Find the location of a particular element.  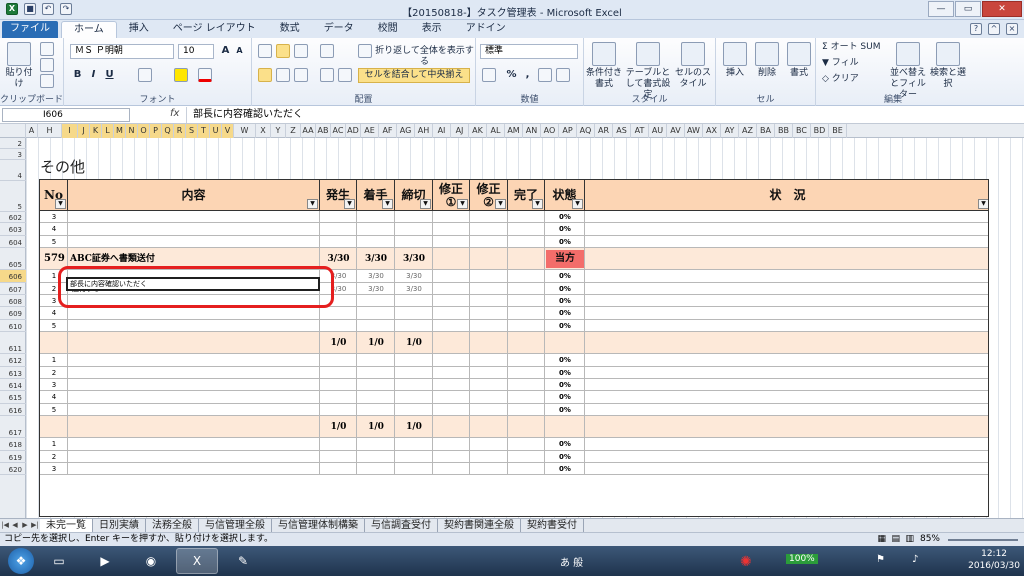

selected-cell-I606: 部長に内容確認いただく is located at coordinates (193, 284).